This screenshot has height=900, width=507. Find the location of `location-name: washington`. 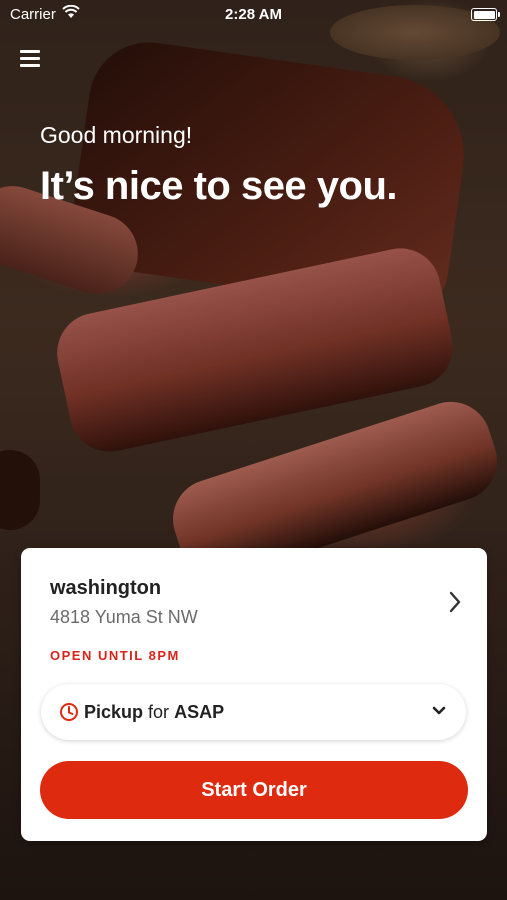

location-name: washington is located at coordinates (106, 588).